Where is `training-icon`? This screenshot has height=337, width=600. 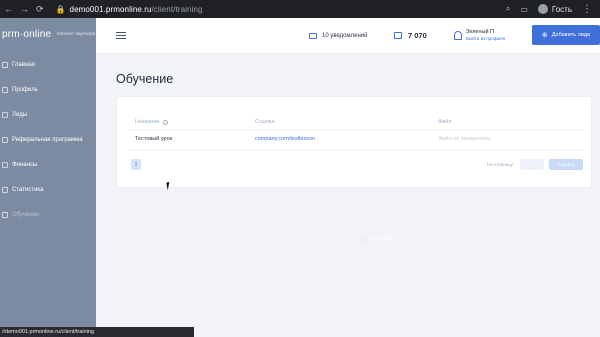 training-icon is located at coordinates (5, 214).